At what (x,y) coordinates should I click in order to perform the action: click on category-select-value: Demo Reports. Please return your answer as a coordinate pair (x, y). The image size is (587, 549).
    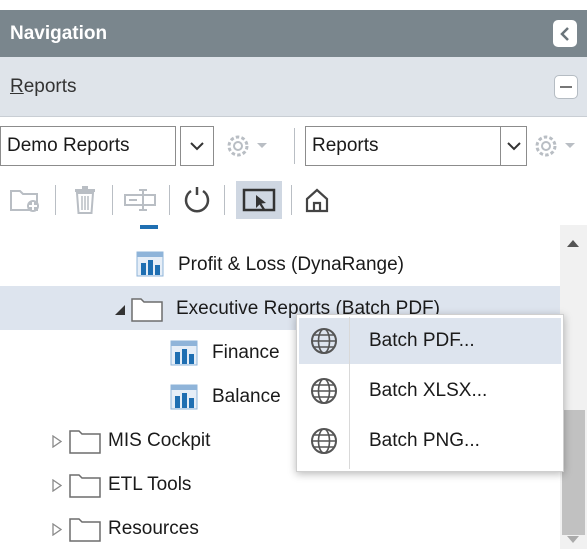
    Looking at the image, I should click on (68, 145).